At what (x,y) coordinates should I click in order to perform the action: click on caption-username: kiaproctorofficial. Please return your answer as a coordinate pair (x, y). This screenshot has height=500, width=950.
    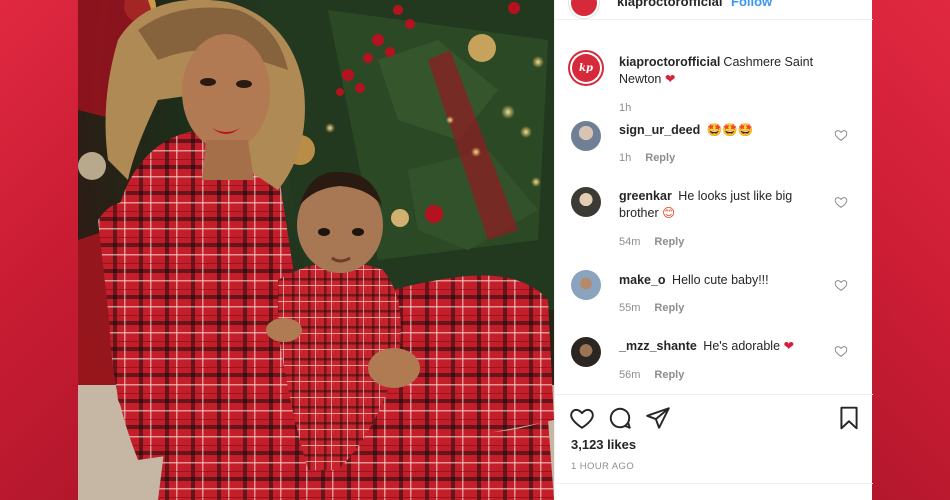
    Looking at the image, I should click on (669, 62).